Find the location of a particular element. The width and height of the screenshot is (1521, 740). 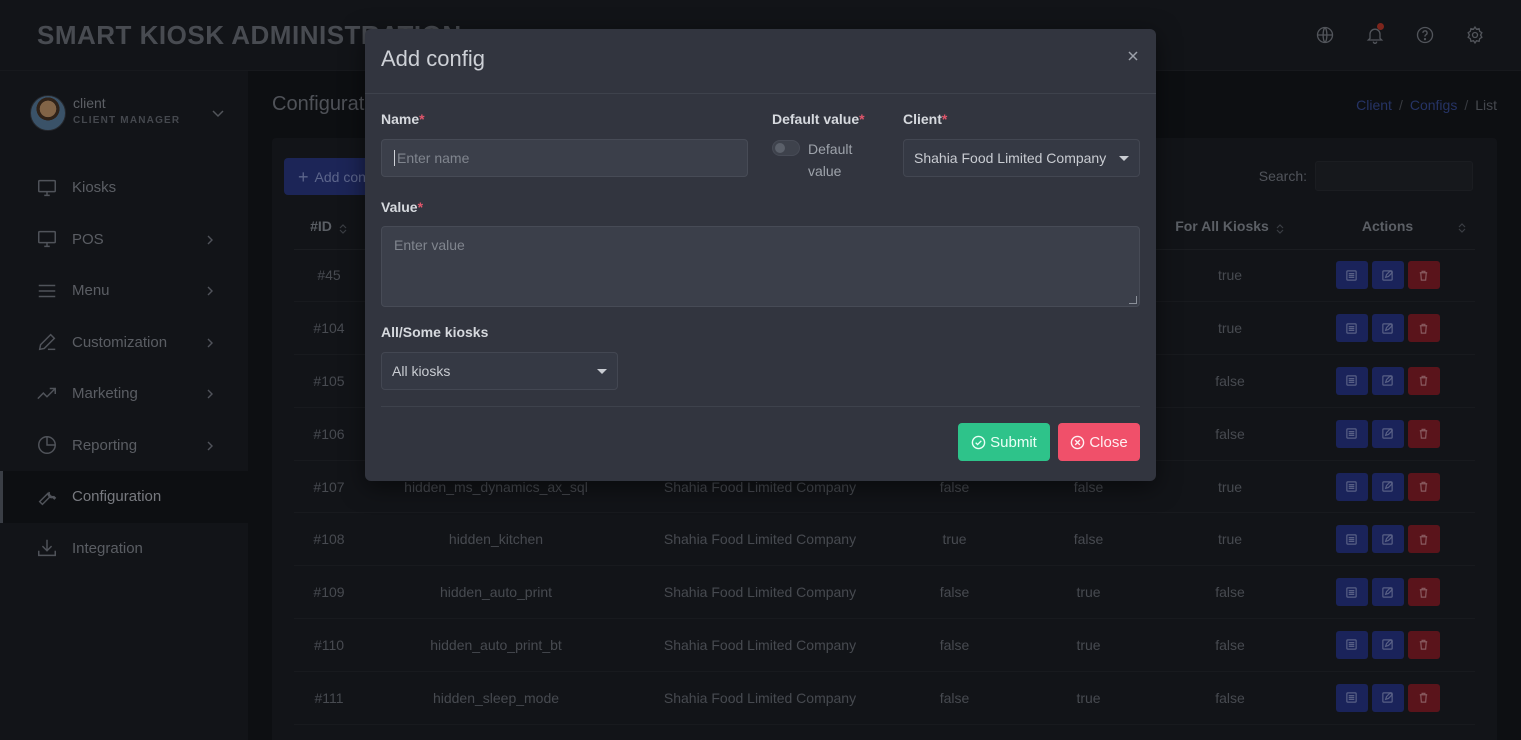

default-value-toggle-label: Default value is located at coordinates (830, 160).